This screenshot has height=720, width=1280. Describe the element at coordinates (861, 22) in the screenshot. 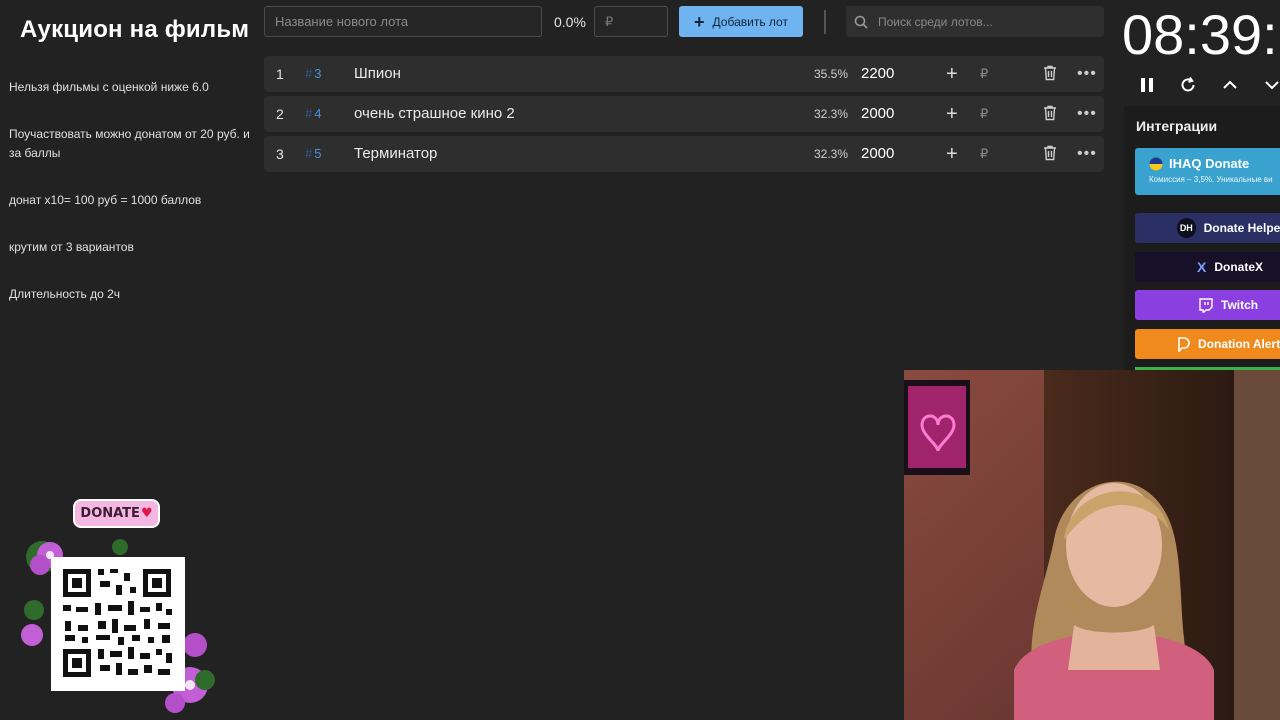

I see `search-icon` at that location.